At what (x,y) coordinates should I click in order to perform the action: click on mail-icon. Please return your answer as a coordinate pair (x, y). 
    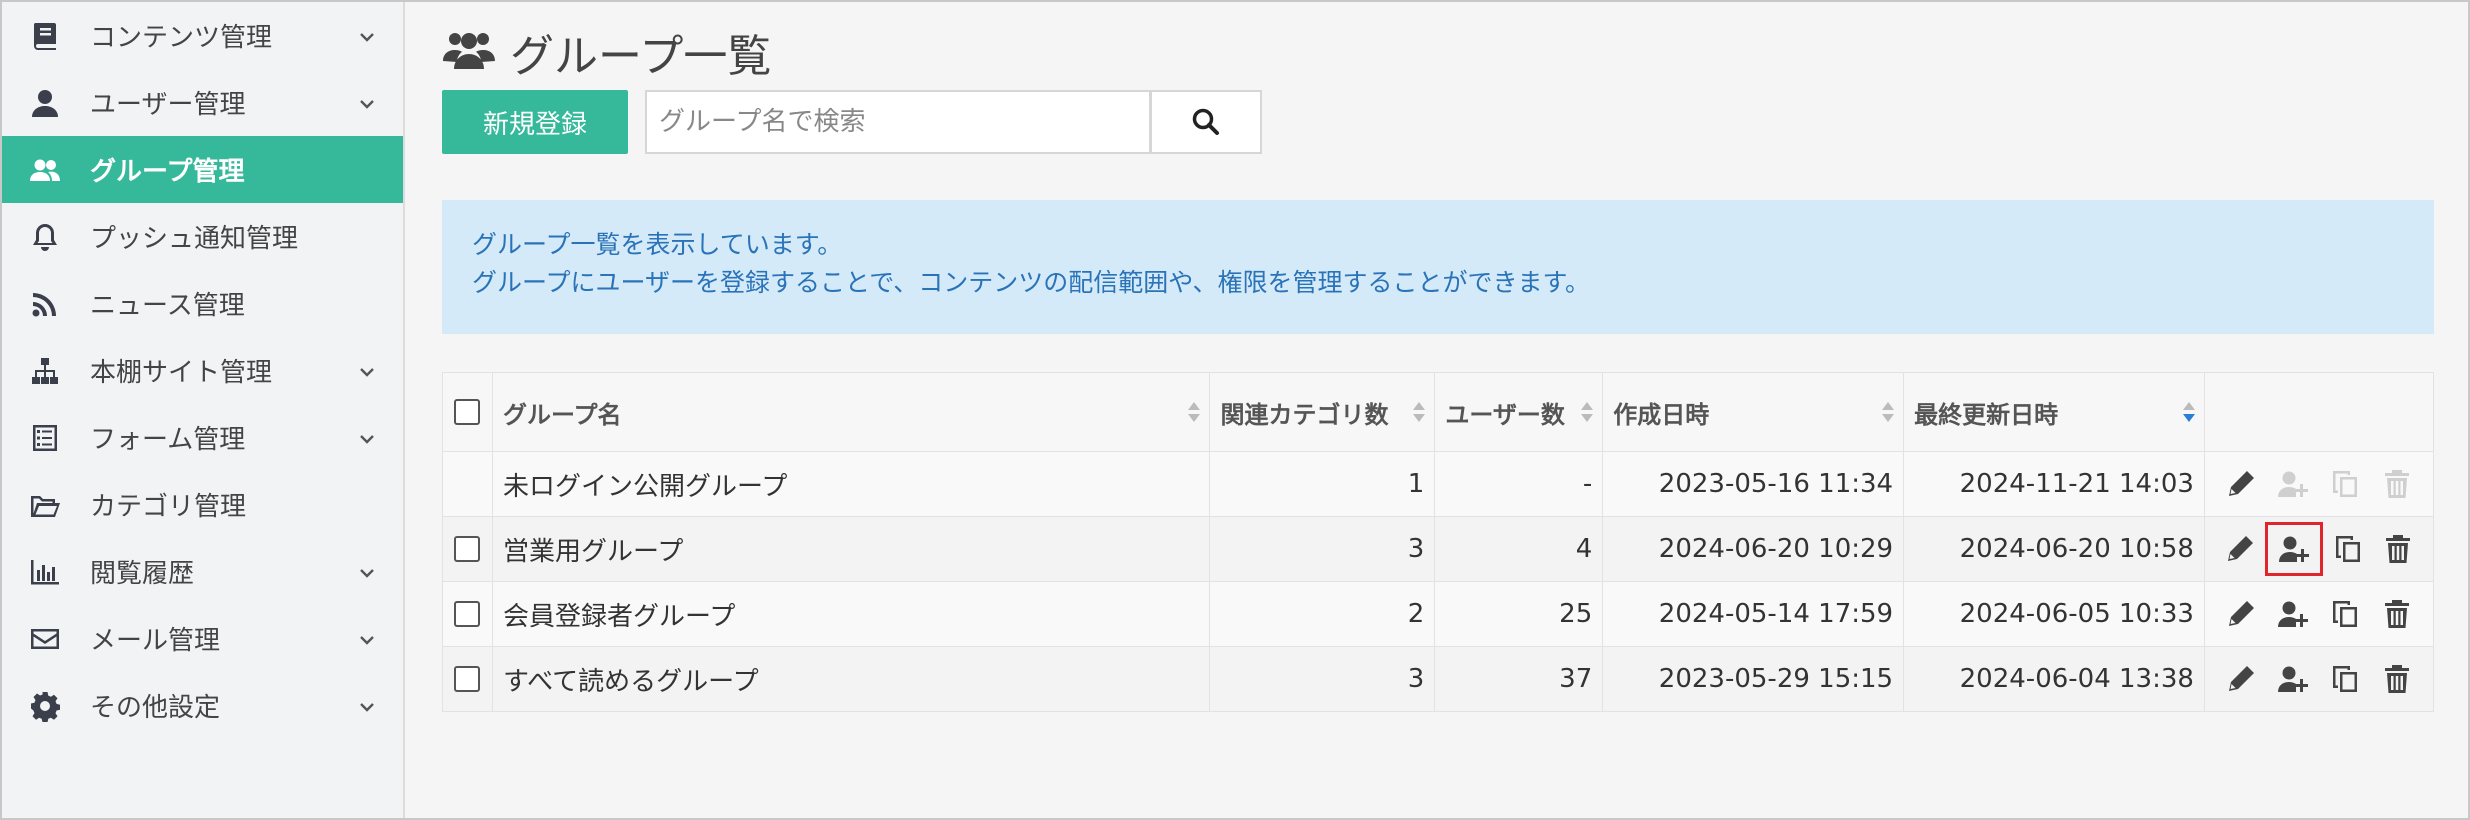
    Looking at the image, I should click on (45, 639).